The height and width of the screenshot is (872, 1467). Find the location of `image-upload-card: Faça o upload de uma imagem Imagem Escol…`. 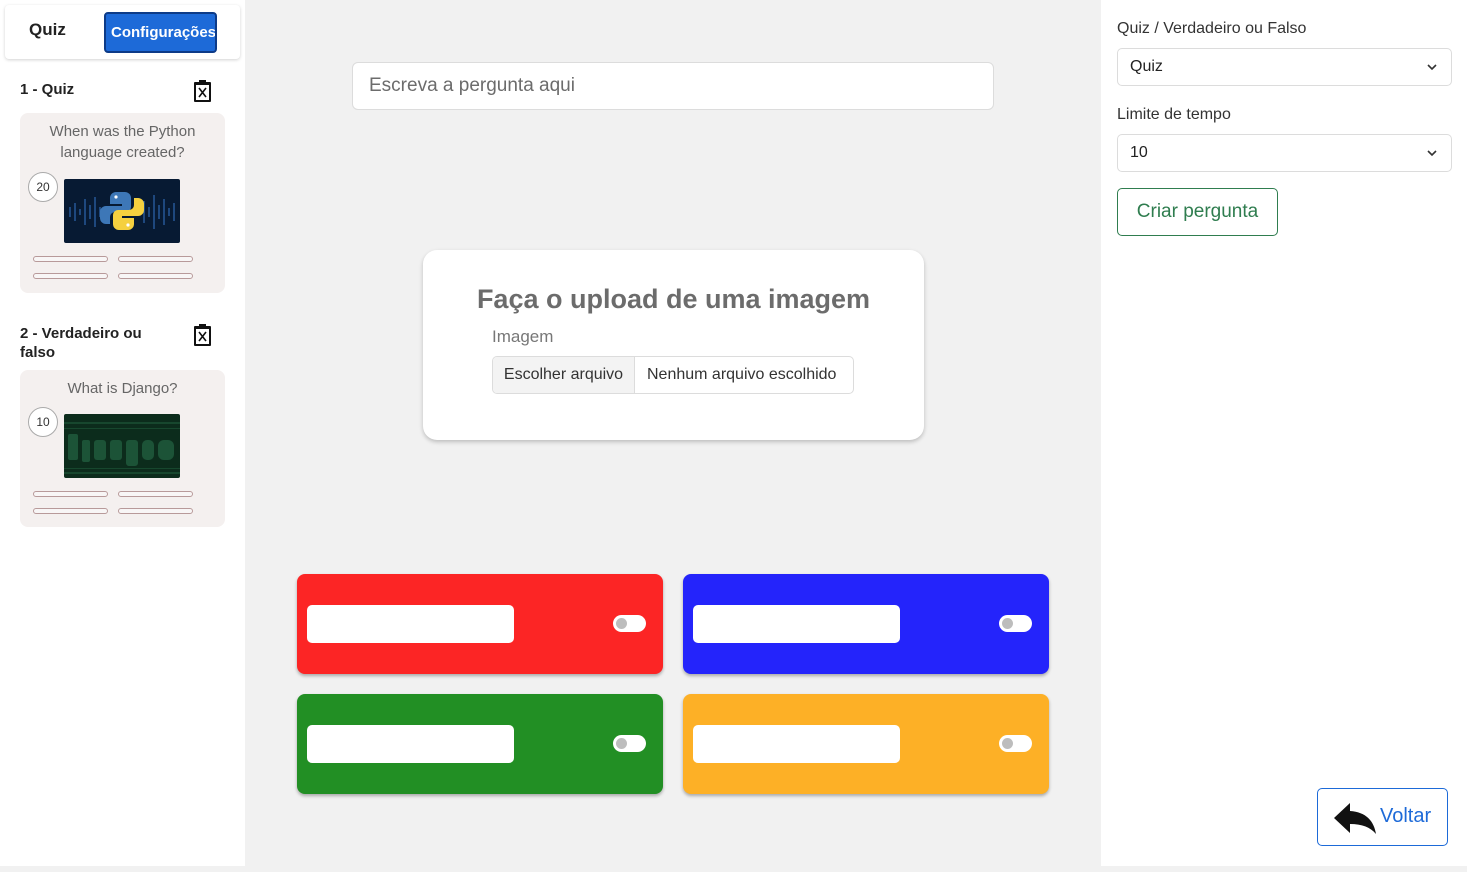

image-upload-card: Faça o upload de uma imagem Imagem Escol… is located at coordinates (673, 345).